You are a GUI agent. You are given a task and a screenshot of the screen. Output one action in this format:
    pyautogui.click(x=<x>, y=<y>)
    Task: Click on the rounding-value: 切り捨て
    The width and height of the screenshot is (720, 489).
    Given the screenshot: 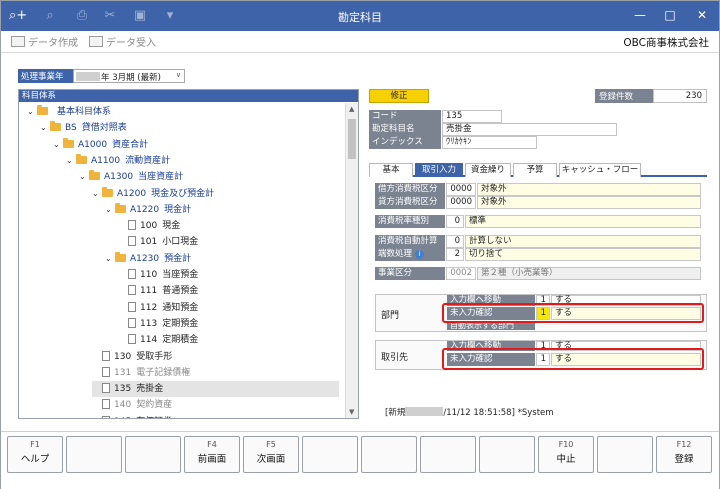 What is the action you would take?
    pyautogui.click(x=583, y=254)
    